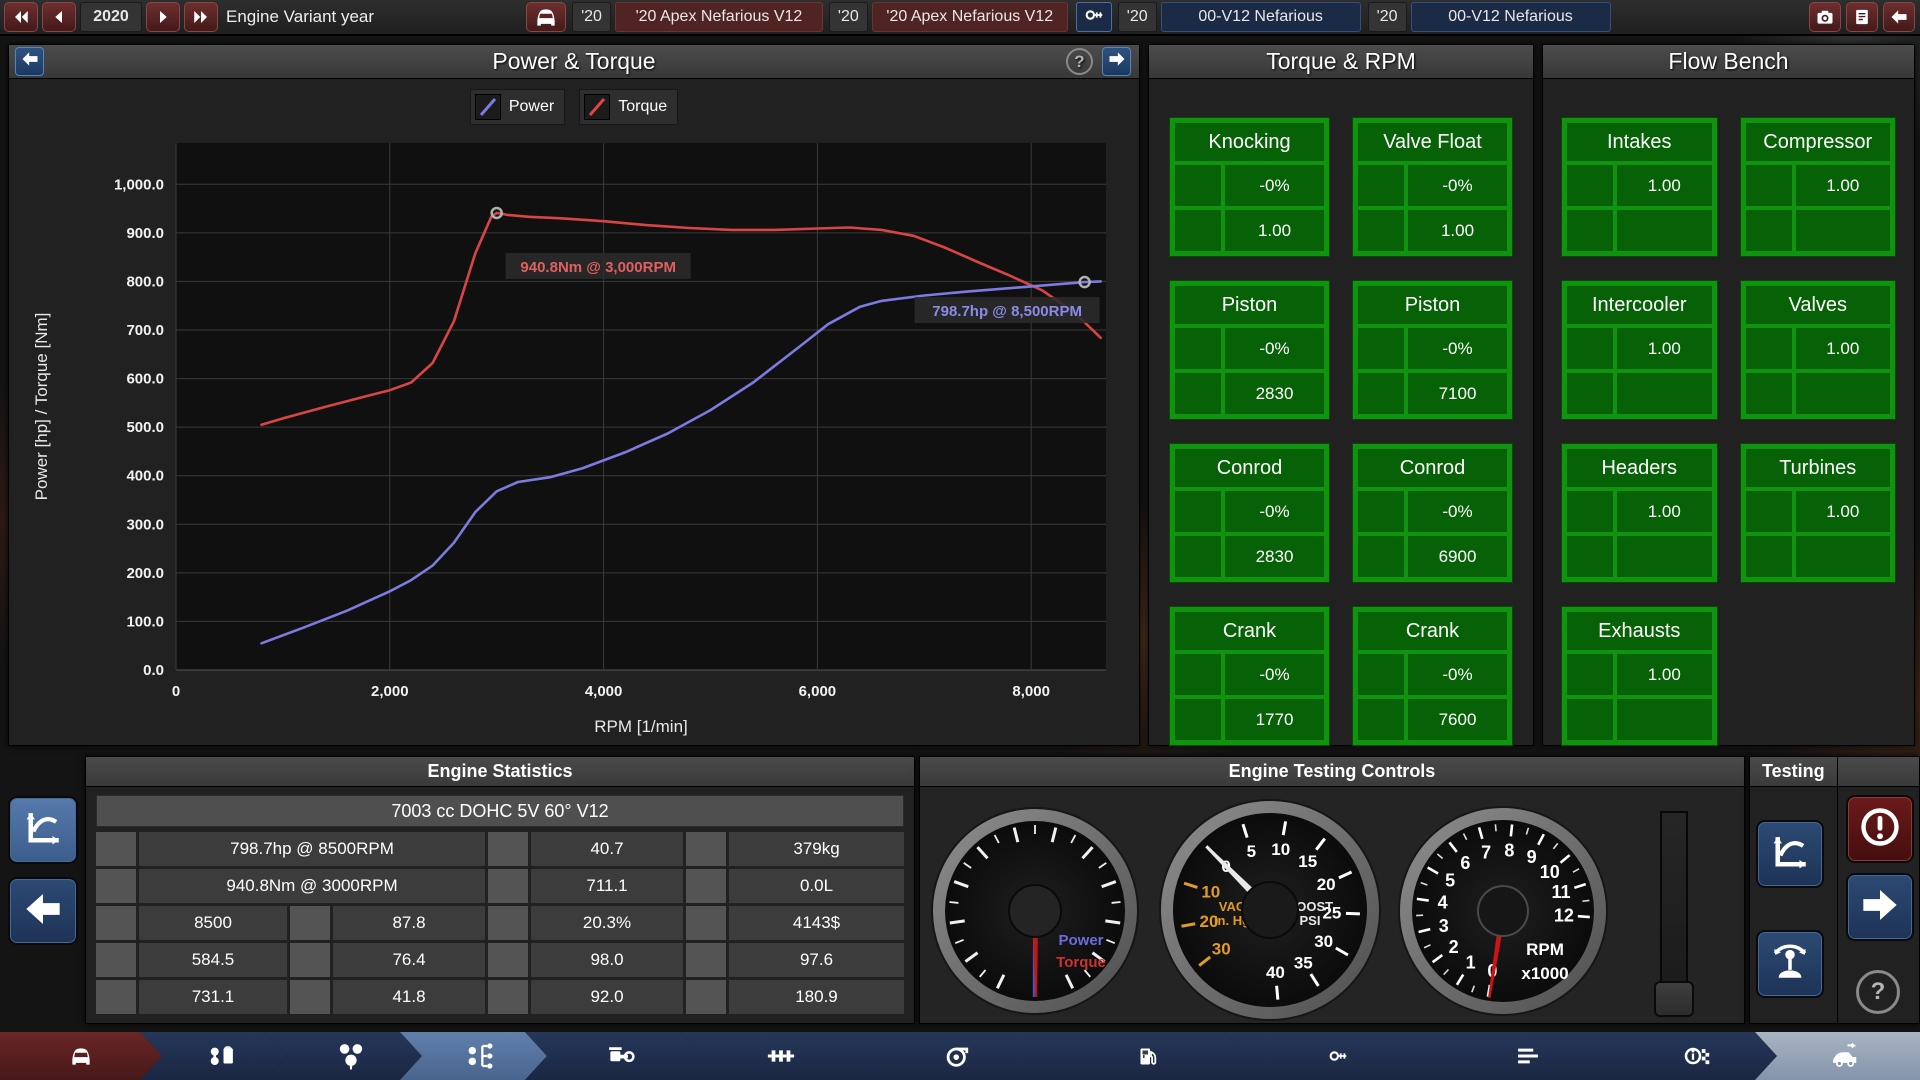  I want to click on stat-value: 87.8, so click(409, 923).